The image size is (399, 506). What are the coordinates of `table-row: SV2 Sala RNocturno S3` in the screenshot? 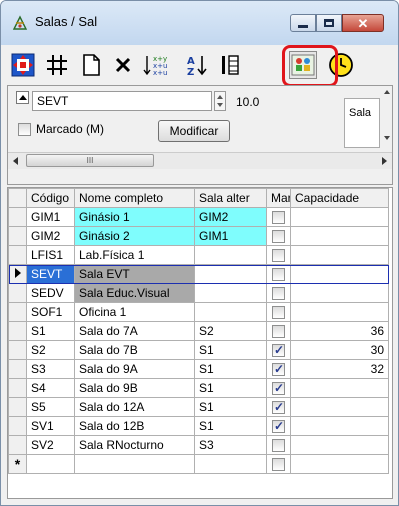 It's located at (198, 445).